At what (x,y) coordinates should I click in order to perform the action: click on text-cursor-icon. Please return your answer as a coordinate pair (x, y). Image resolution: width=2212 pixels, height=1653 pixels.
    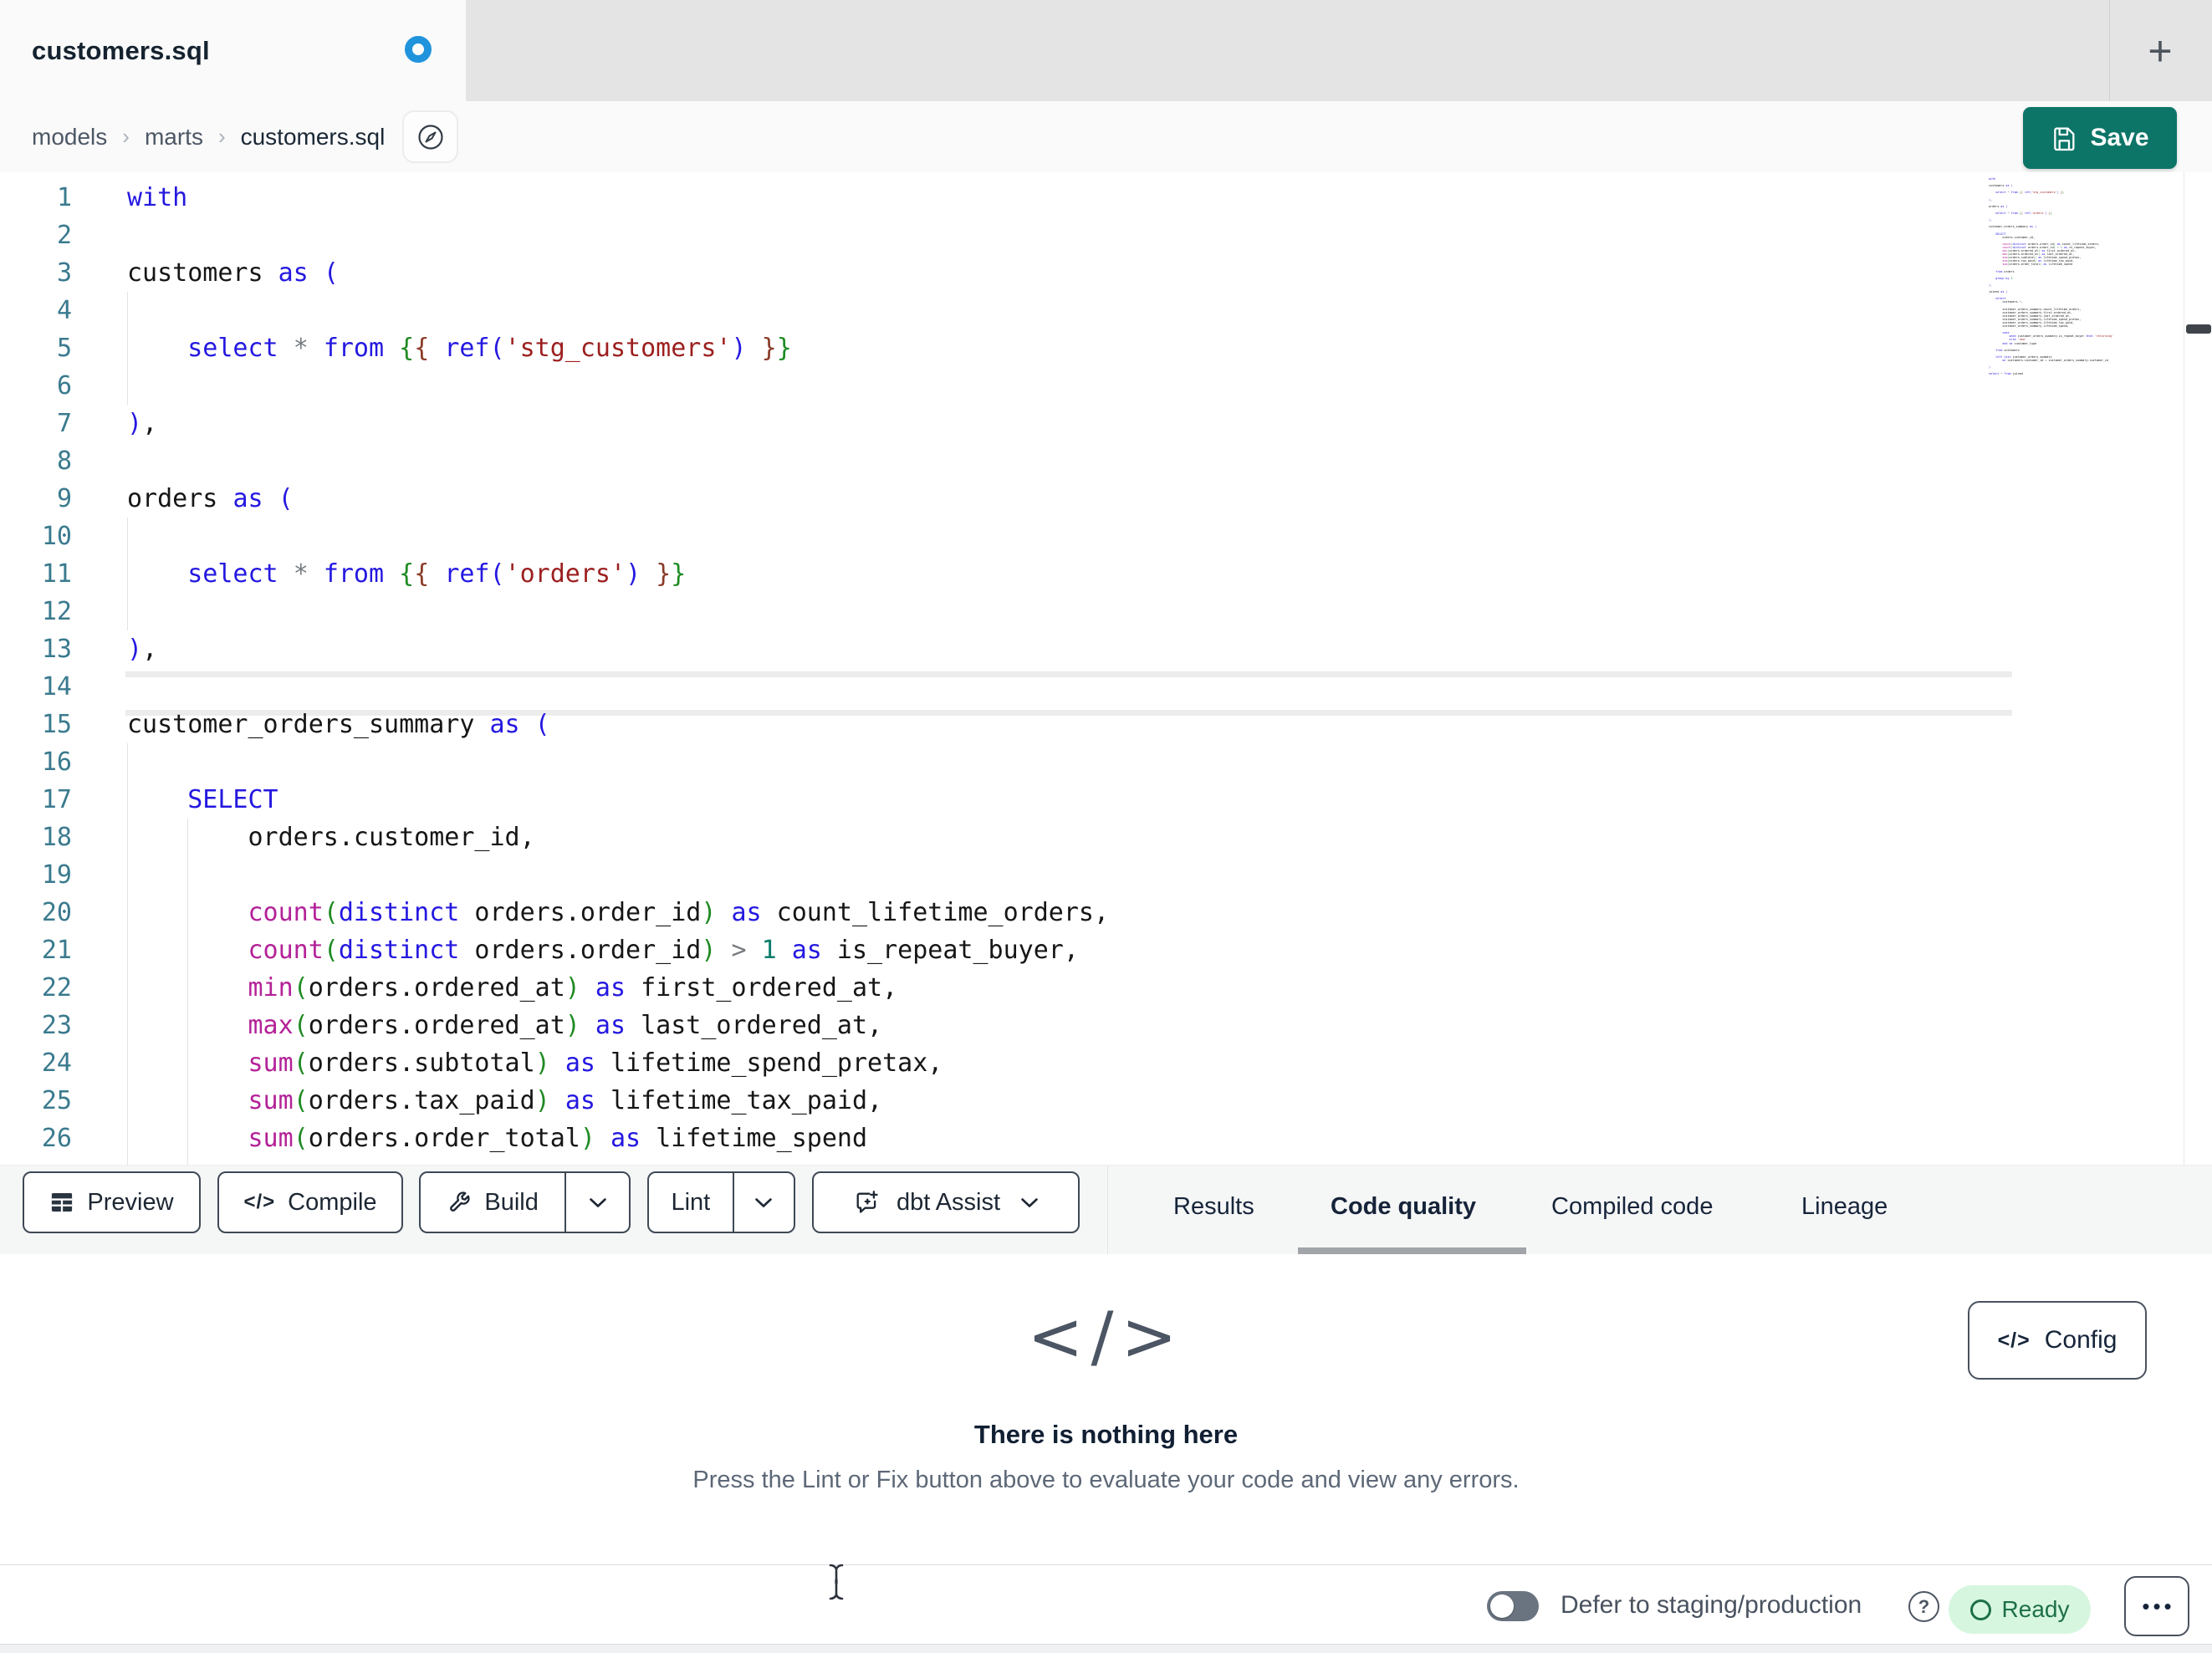
    Looking at the image, I should click on (837, 1582).